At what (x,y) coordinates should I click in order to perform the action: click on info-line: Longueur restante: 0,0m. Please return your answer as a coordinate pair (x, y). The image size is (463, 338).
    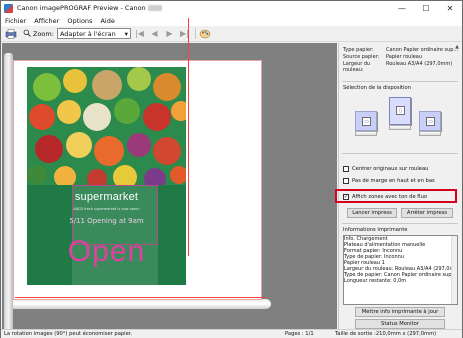
    Looking at the image, I should click on (375, 281).